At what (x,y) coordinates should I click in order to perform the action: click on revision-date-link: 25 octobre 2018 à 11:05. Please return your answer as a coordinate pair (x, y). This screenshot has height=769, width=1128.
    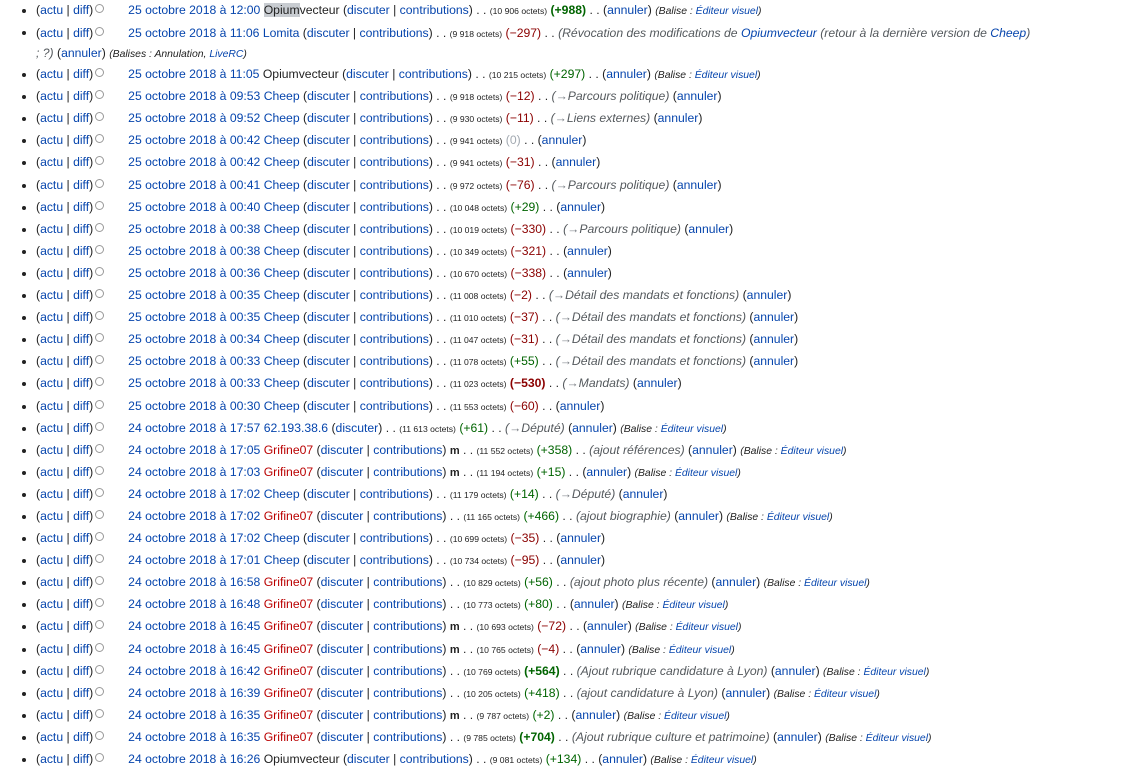
    Looking at the image, I should click on (193, 74).